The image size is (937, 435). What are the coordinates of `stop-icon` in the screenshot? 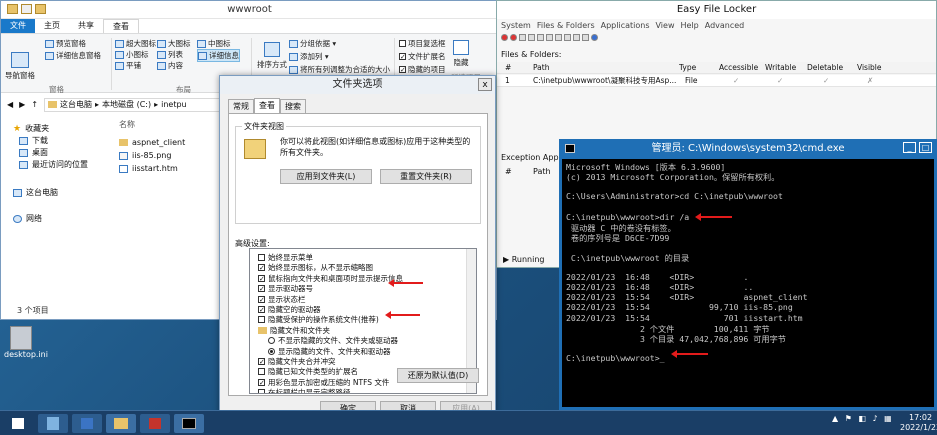 It's located at (504, 37).